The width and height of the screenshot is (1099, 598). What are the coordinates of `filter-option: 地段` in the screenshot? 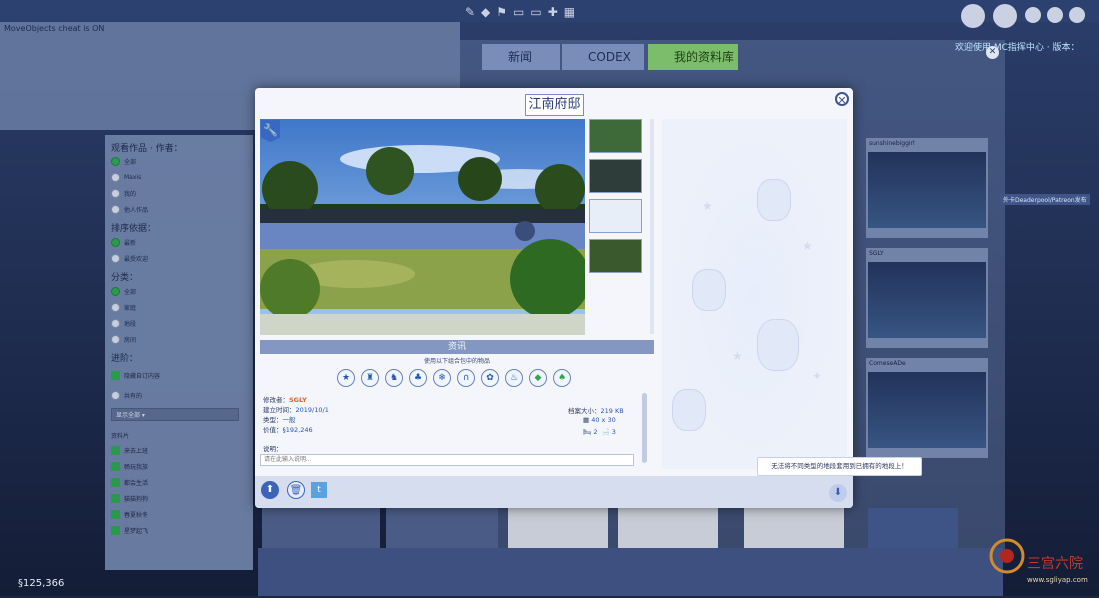 It's located at (123, 323).